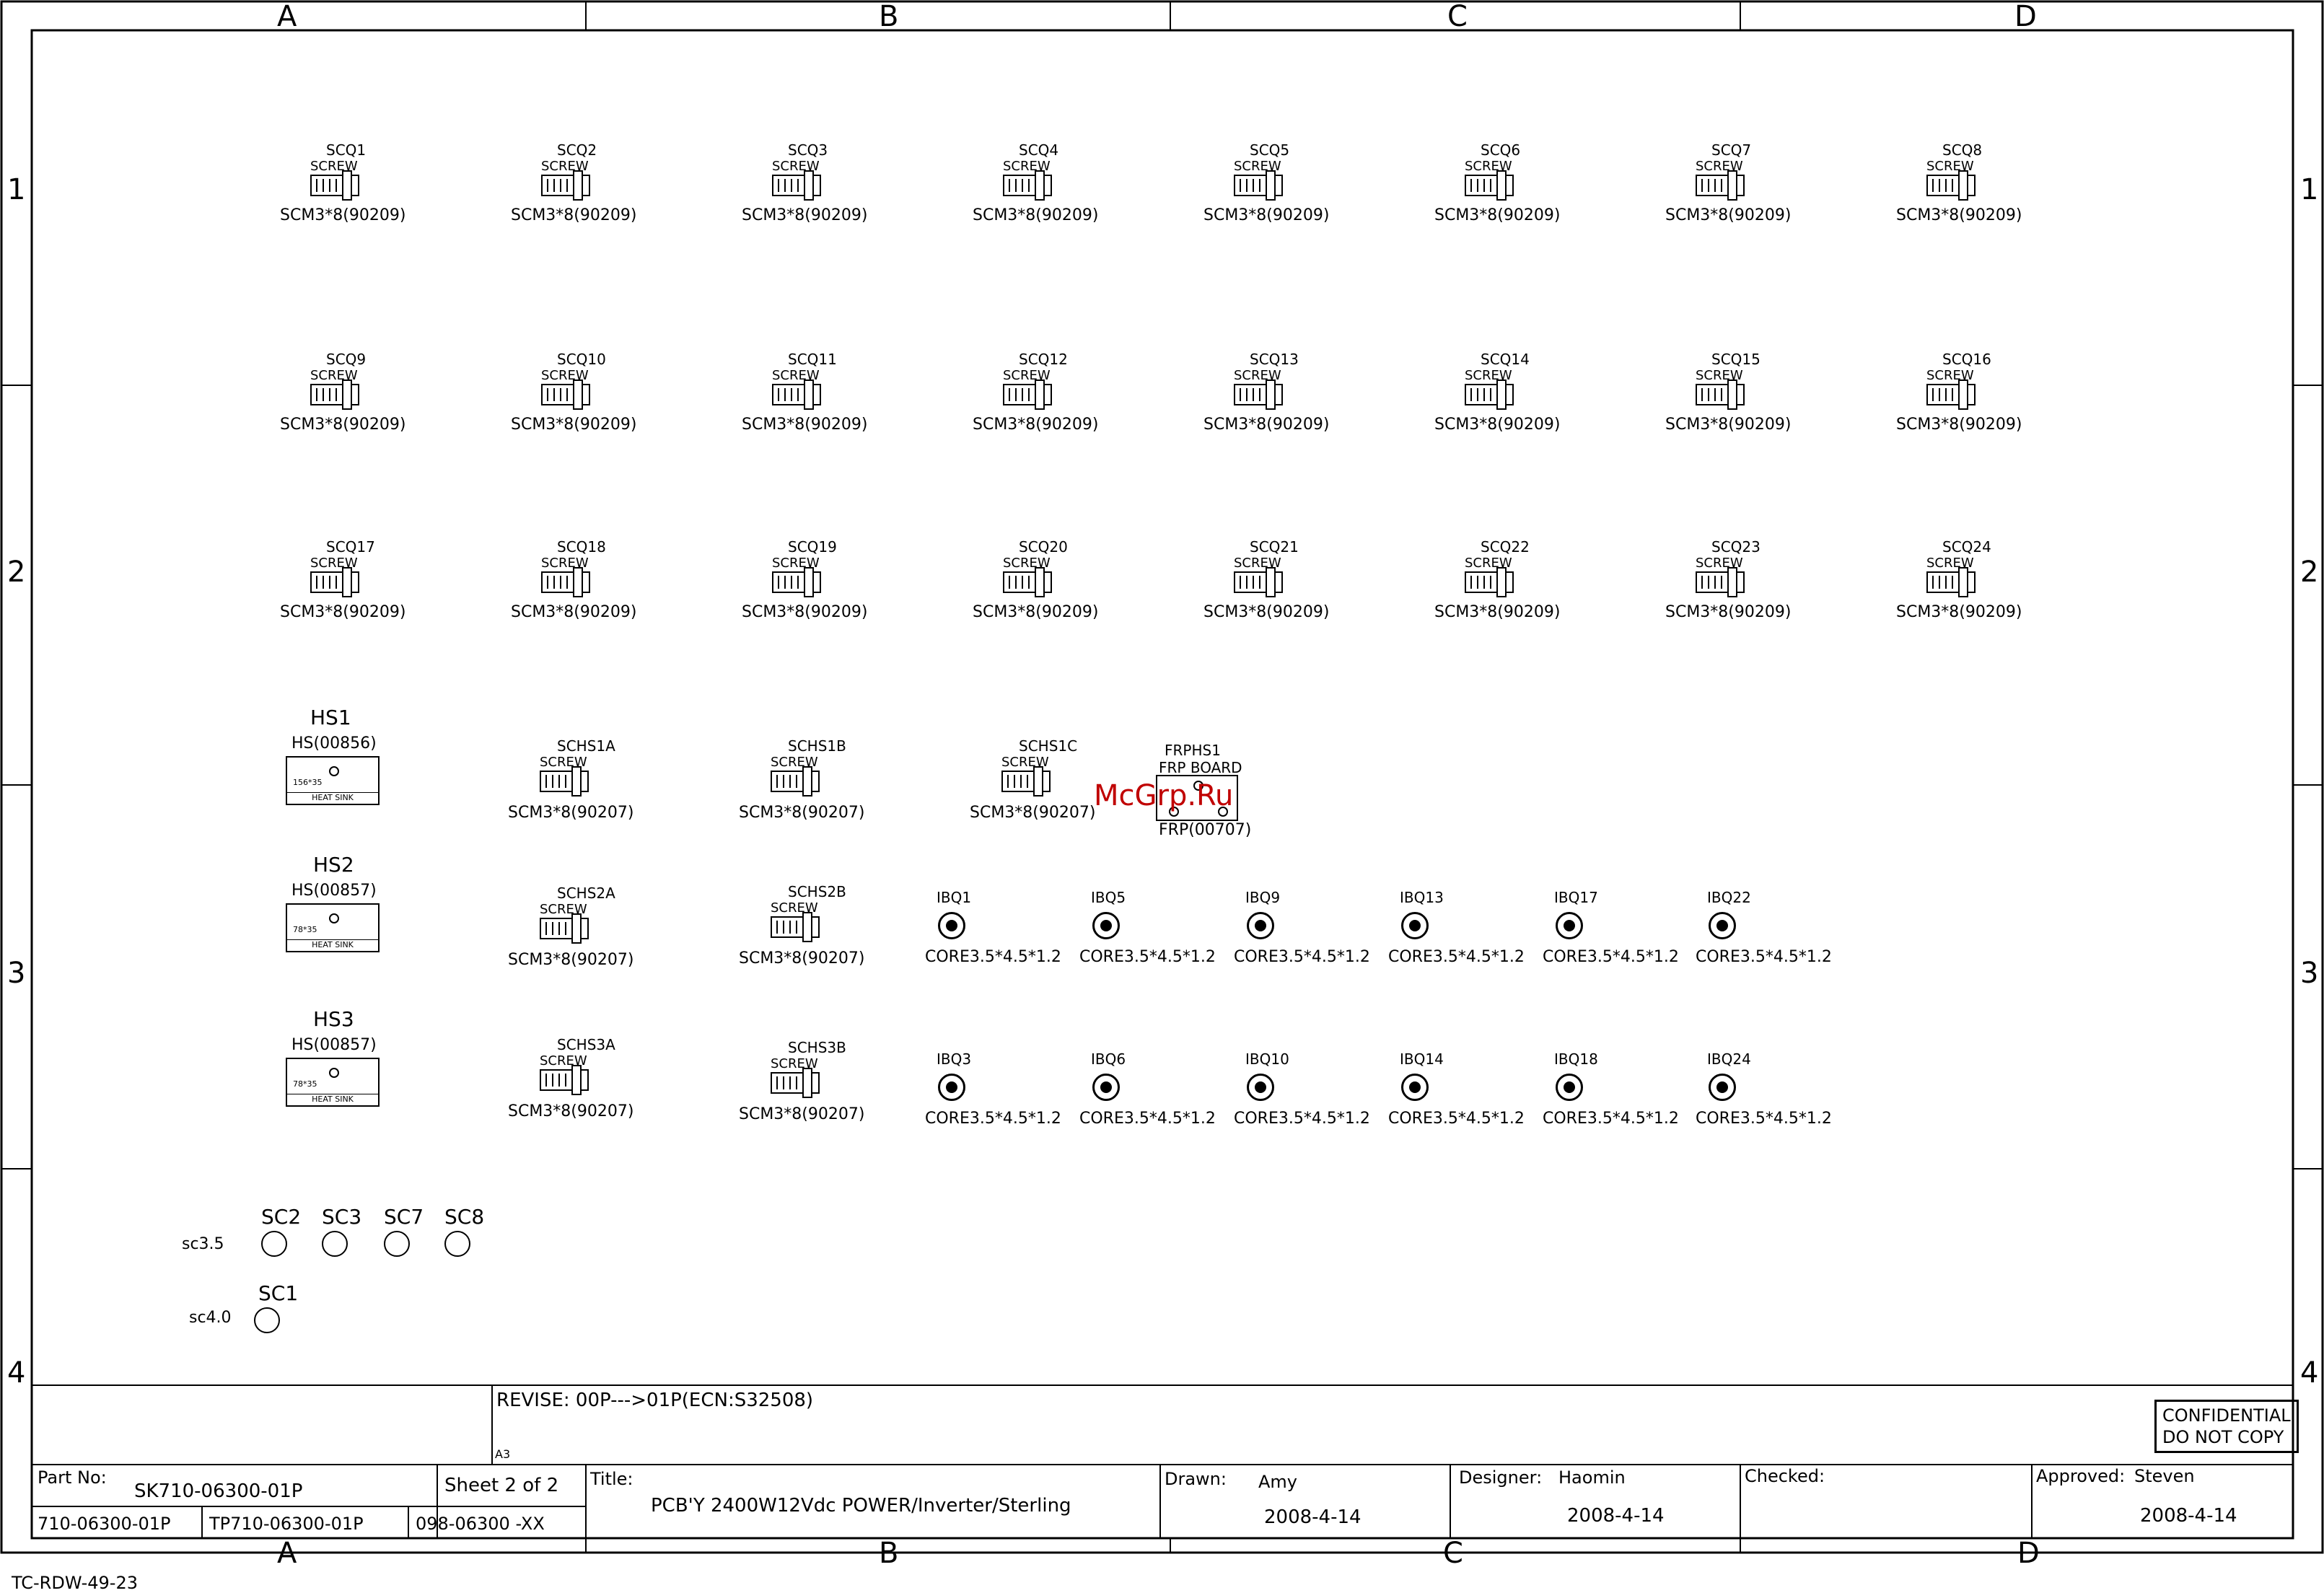 The height and width of the screenshot is (1593, 2324). Describe the element at coordinates (889, 16) in the screenshot. I see `zone-col-b-top: B` at that location.